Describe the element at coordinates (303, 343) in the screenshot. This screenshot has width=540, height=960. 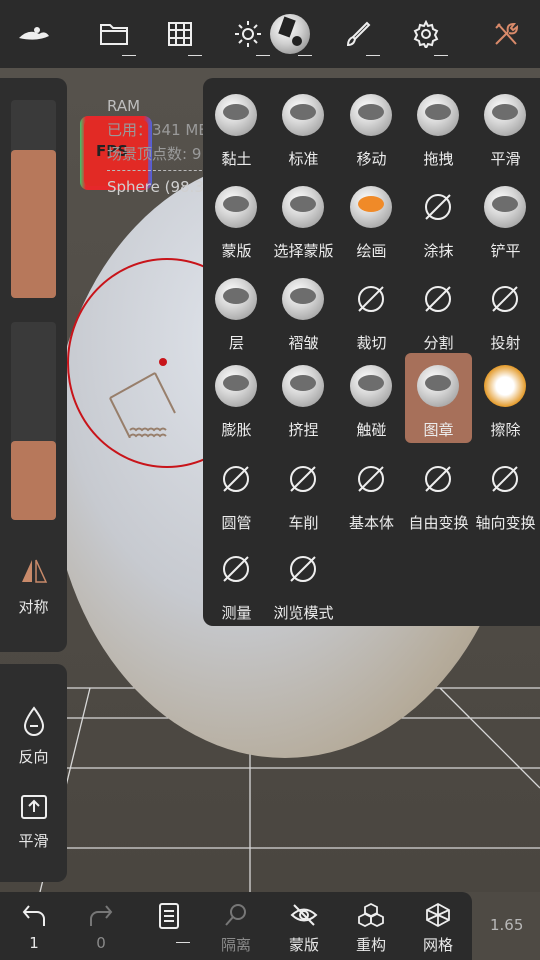
I see `tool-label: 褶皱` at that location.